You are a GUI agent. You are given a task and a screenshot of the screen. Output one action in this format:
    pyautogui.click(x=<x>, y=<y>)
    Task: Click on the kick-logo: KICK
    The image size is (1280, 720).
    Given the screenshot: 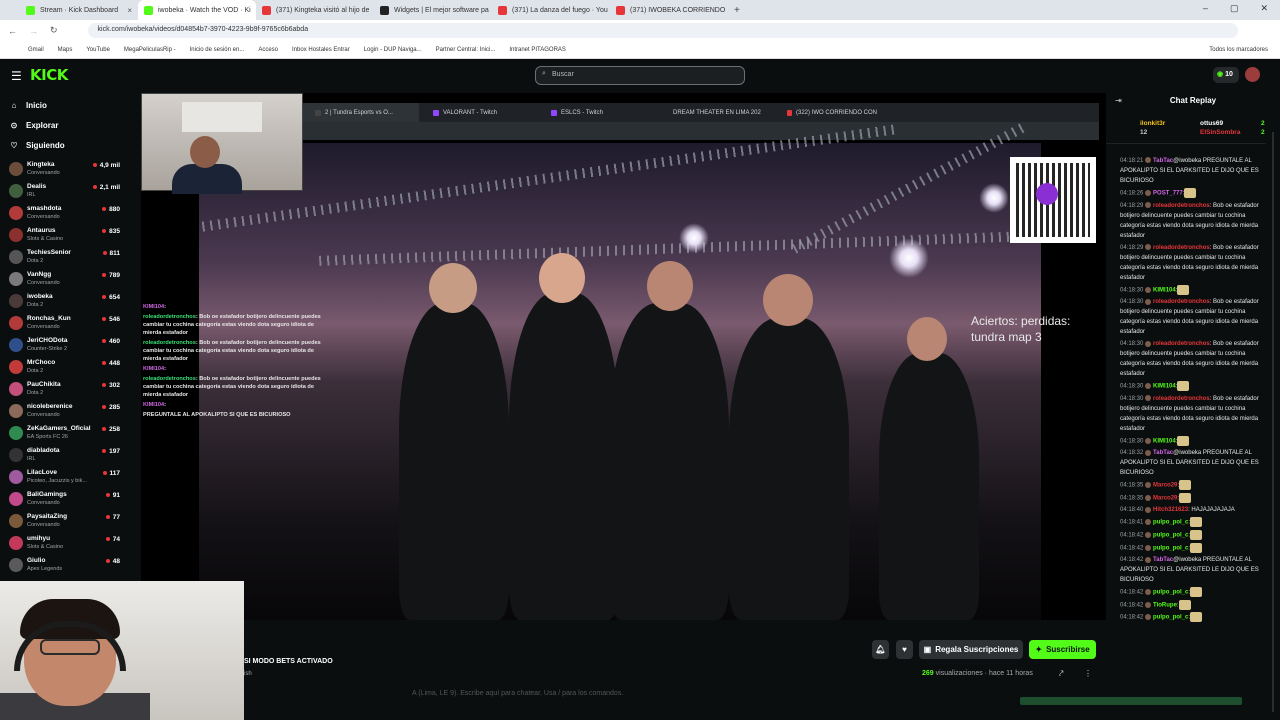 What is the action you would take?
    pyautogui.click(x=49, y=75)
    